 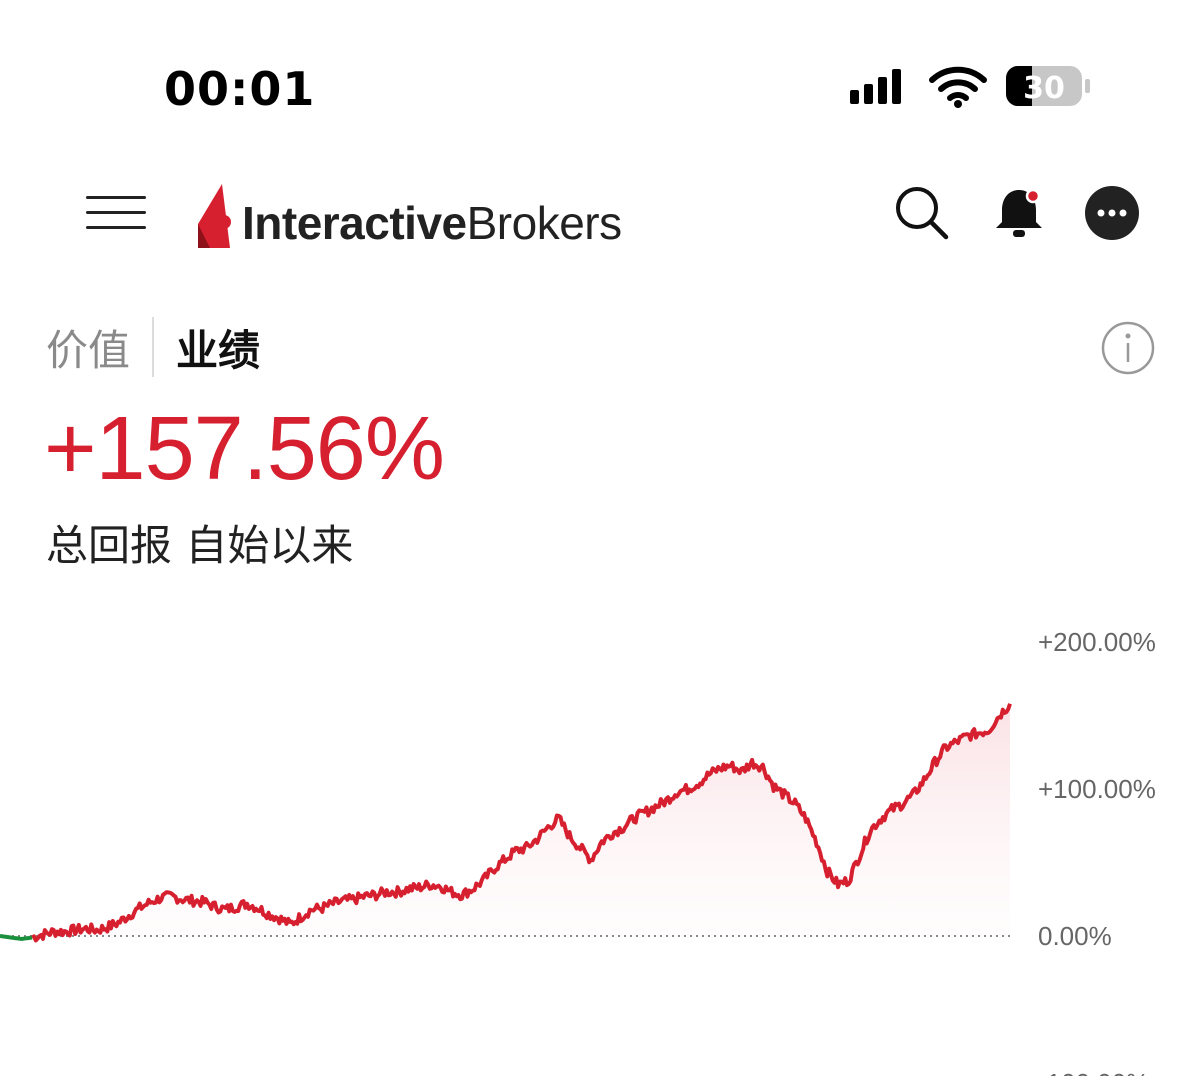 I want to click on brand-logo: InteractiveBrokers, so click(x=408, y=216).